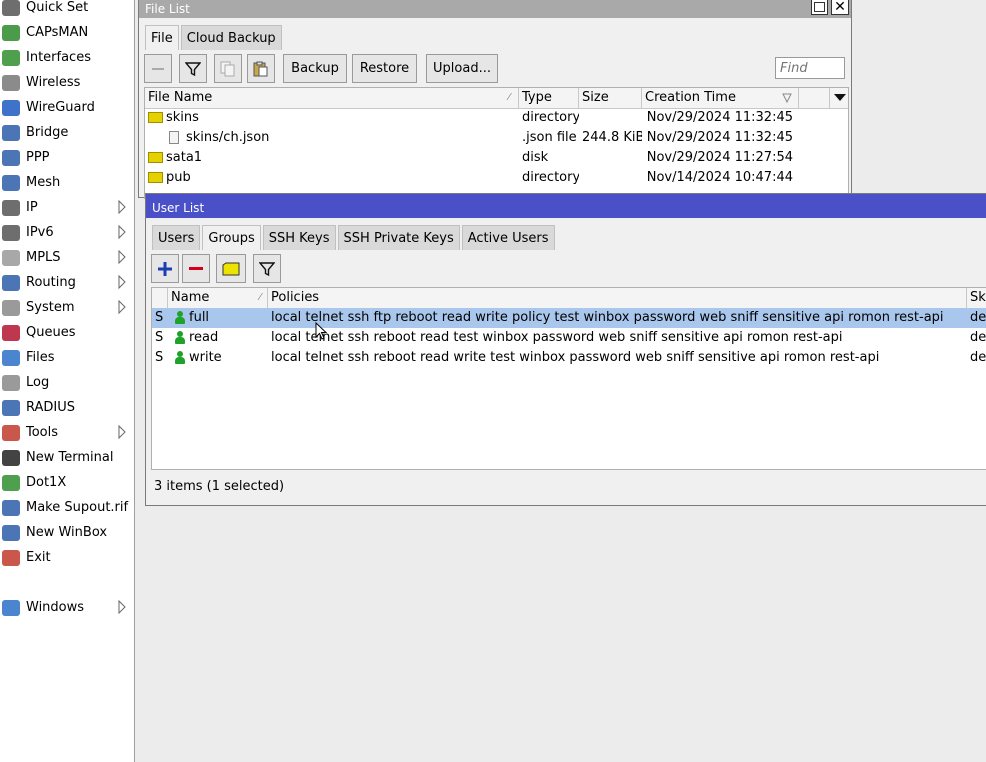 This screenshot has width=986, height=762. Describe the element at coordinates (176, 237) in the screenshot. I see `user-tab-users: Users` at that location.